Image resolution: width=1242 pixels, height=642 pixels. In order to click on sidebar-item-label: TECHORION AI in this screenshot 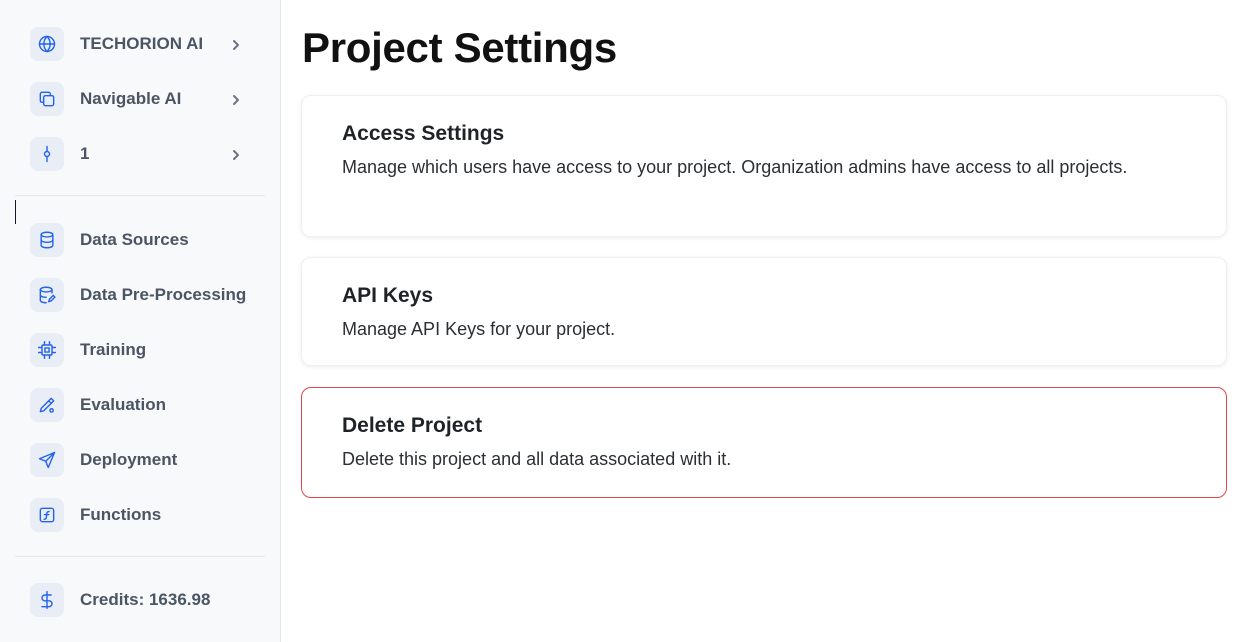, I will do `click(142, 43)`.